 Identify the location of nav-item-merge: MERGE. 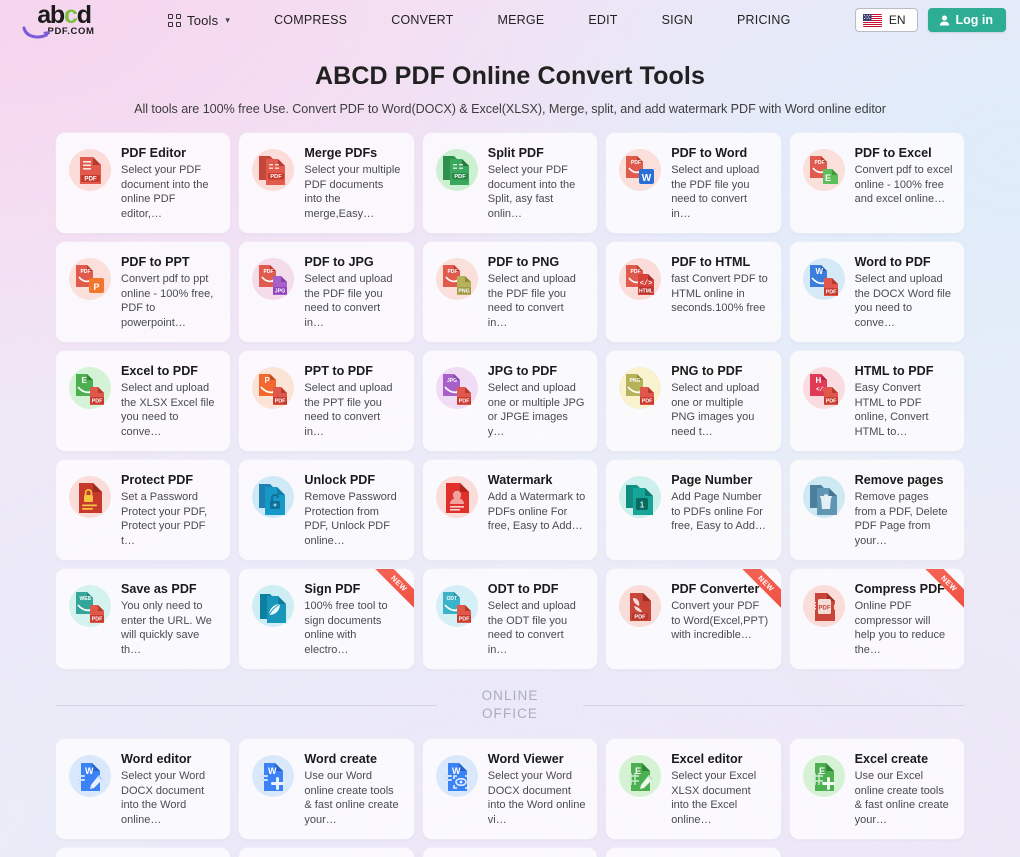
(521, 20).